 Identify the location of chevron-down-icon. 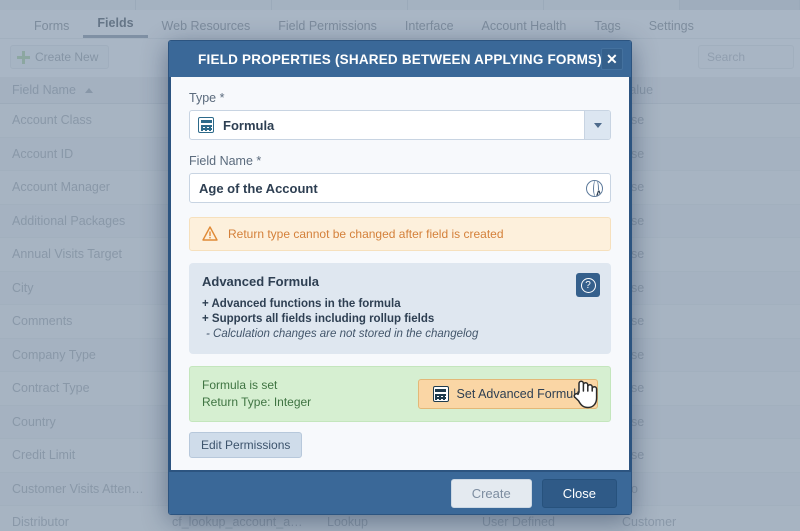
(597, 125).